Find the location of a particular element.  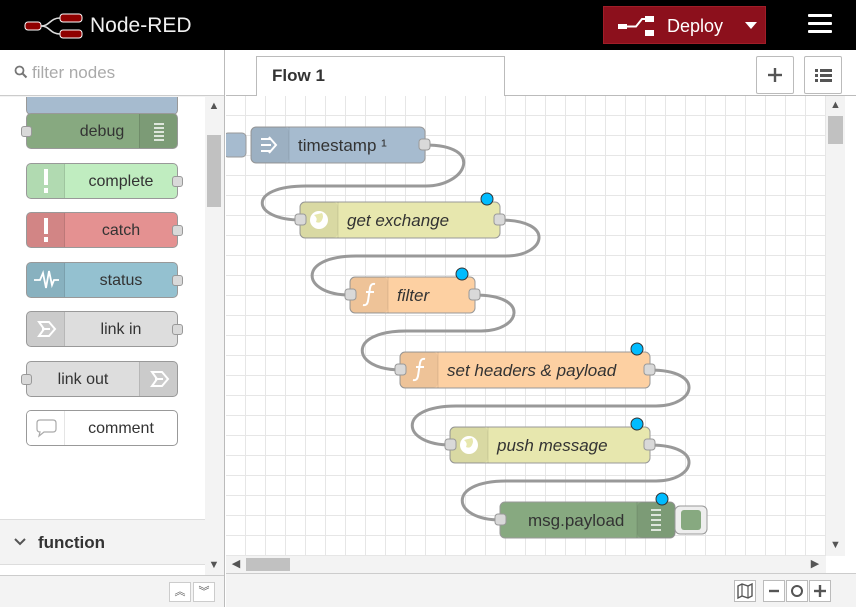

flow-node-filter: filter is located at coordinates (412, 290).